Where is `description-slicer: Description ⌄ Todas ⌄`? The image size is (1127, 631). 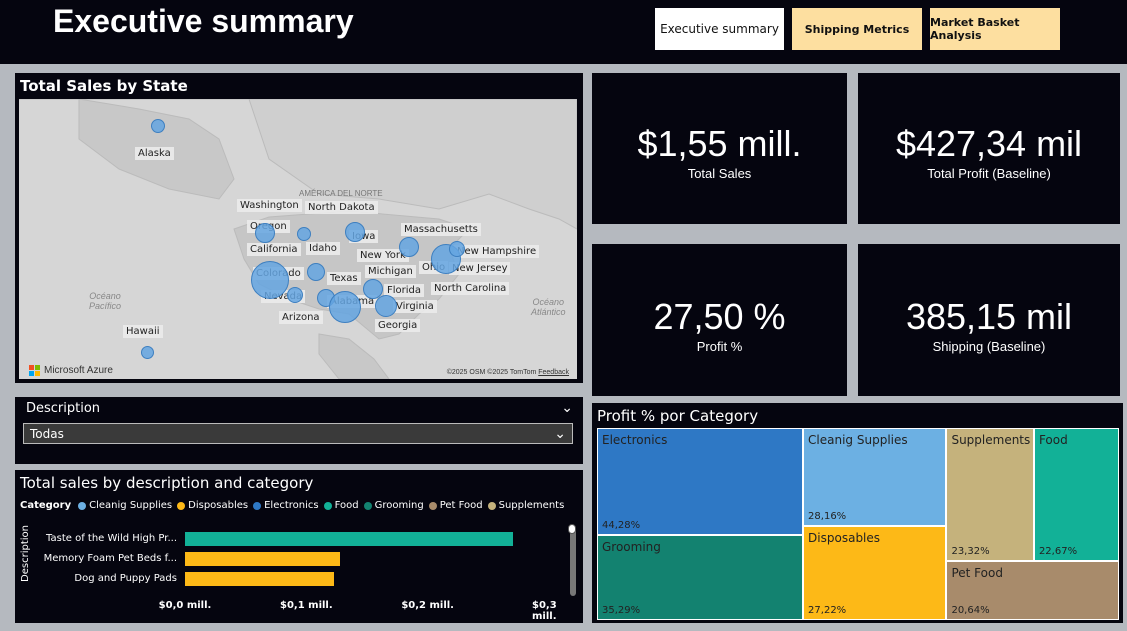 description-slicer: Description ⌄ Todas ⌄ is located at coordinates (299, 430).